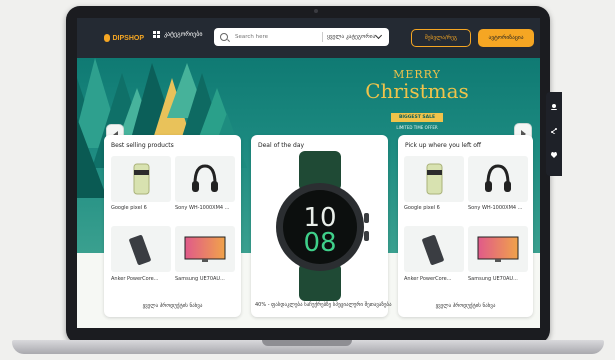 The image size is (615, 360). I want to click on search-divider, so click(322, 37).